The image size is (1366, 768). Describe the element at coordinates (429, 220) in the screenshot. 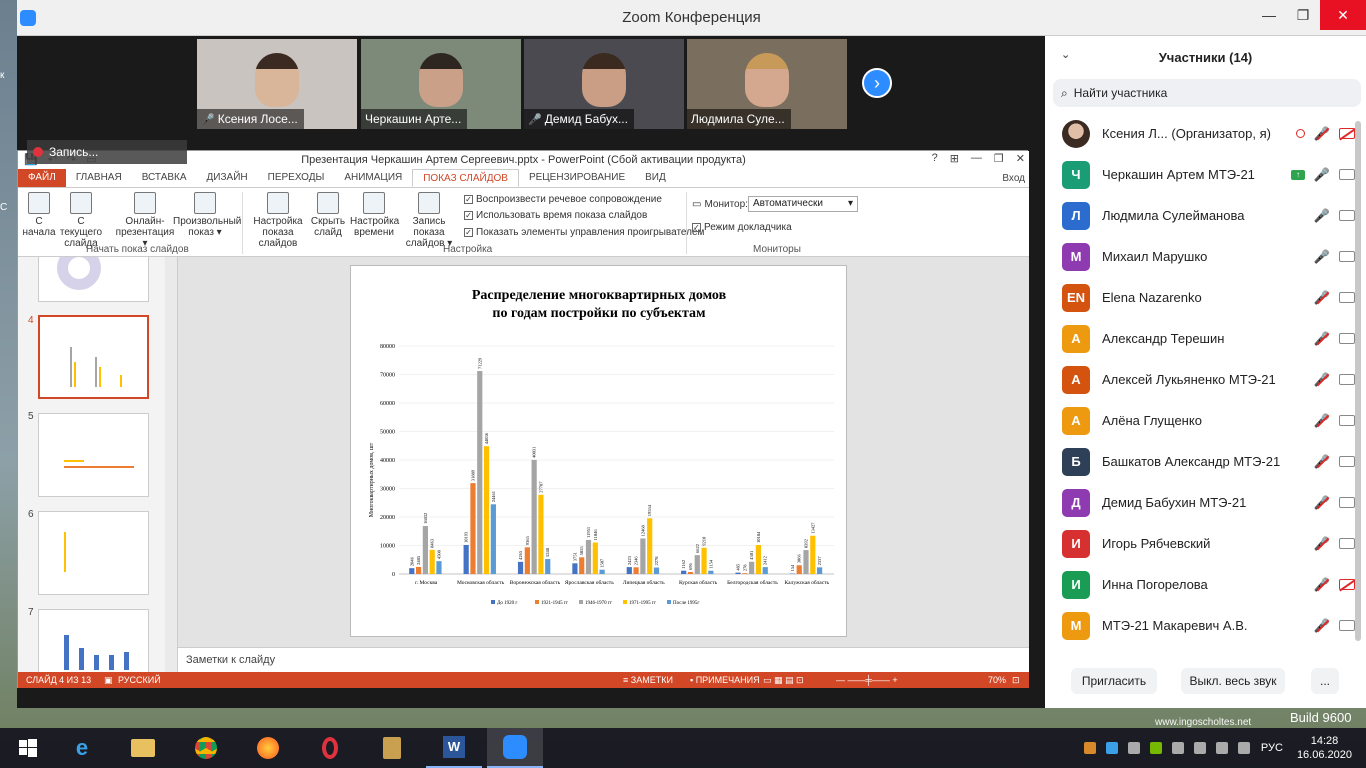

I see `record-show-button: Запись показа слайдов ▾` at that location.